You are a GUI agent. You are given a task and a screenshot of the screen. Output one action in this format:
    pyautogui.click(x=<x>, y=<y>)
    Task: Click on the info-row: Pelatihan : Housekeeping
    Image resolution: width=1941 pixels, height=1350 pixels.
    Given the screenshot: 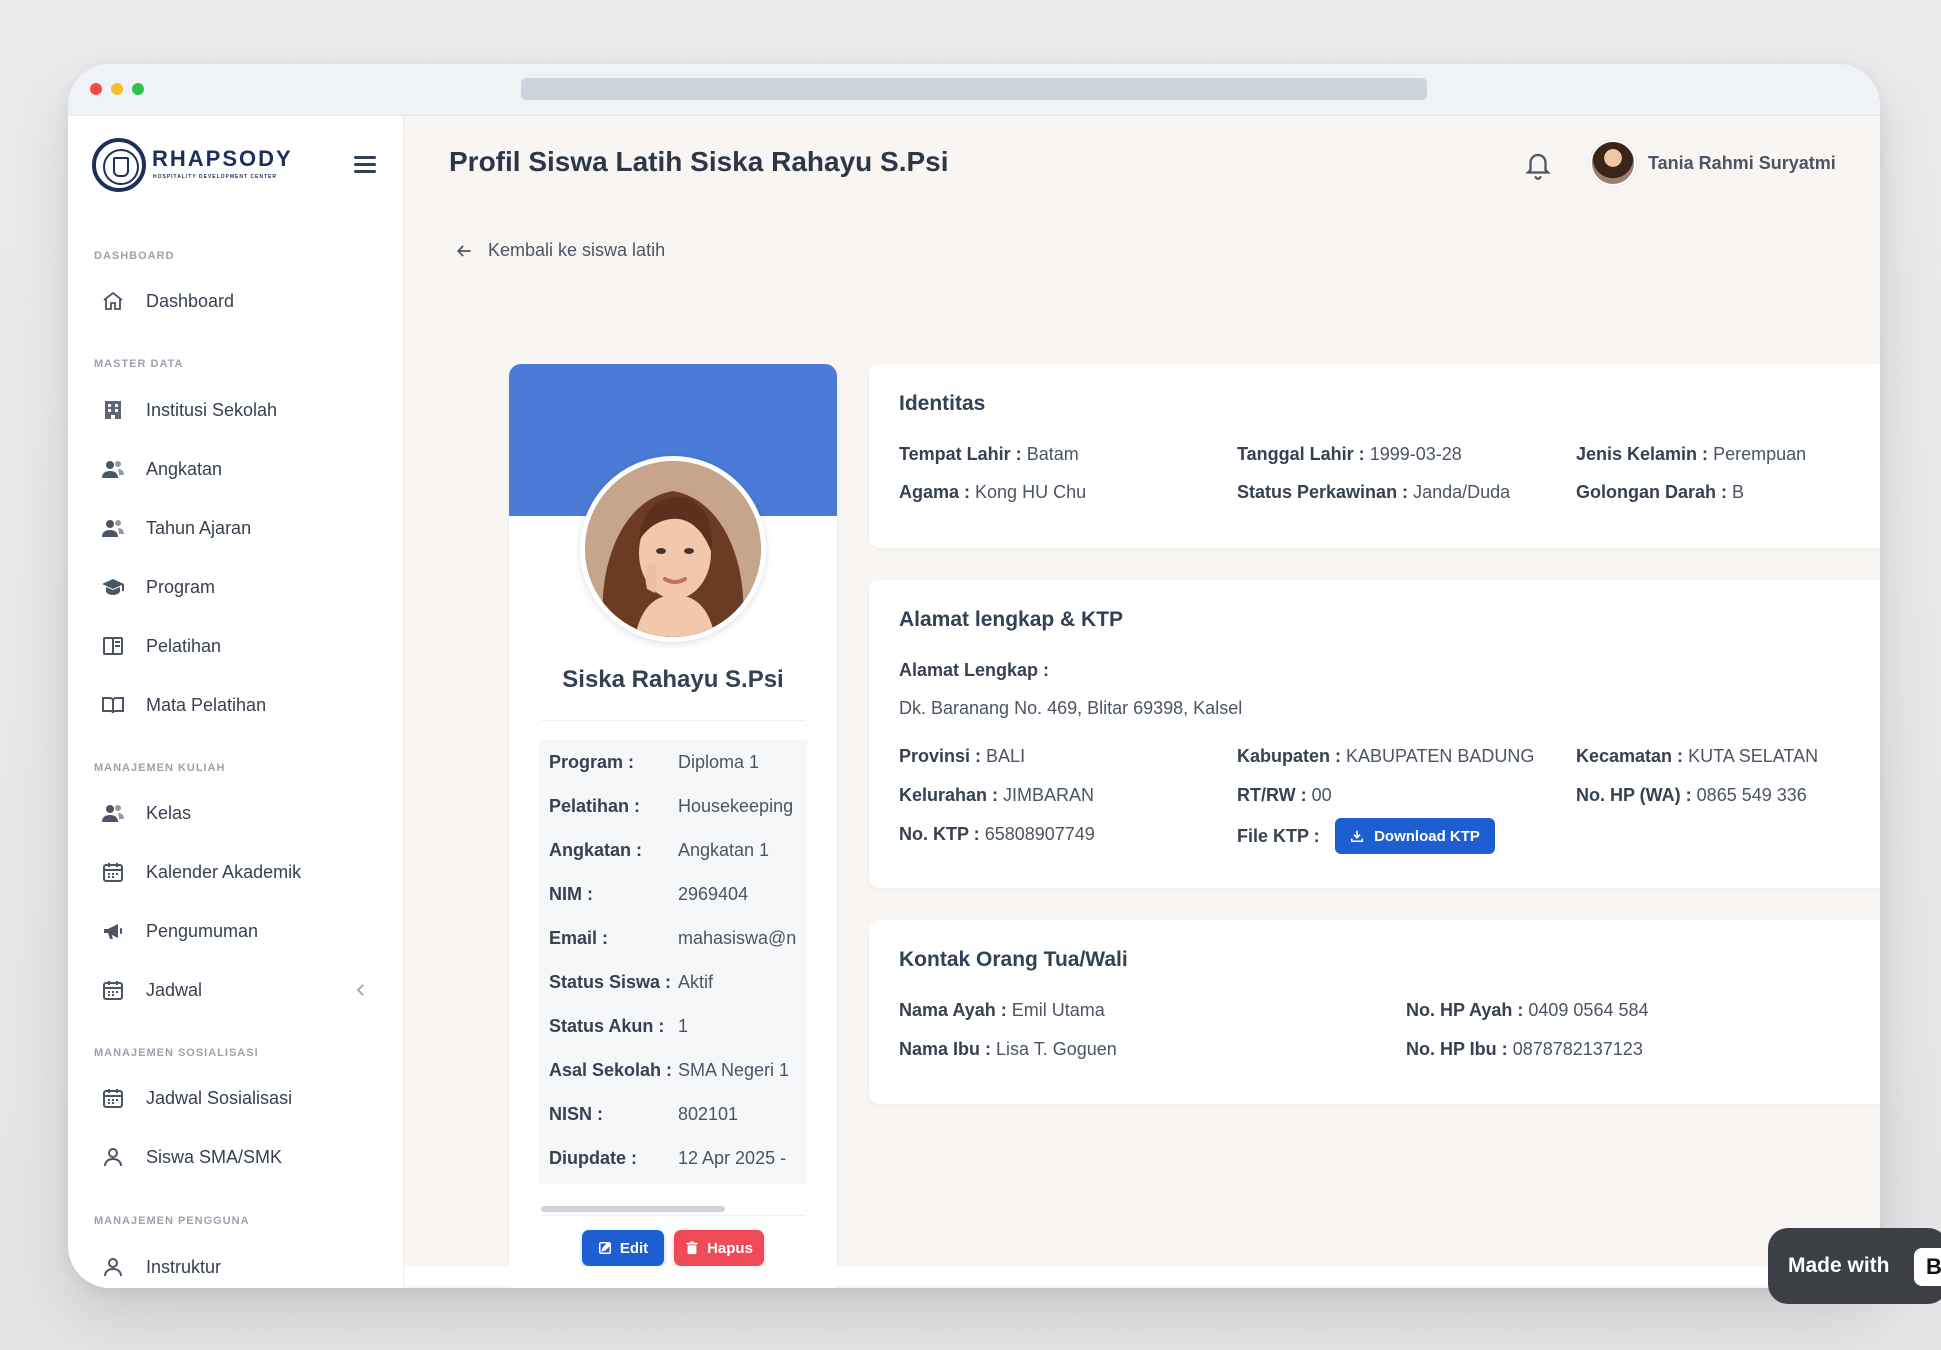 What is the action you would take?
    pyautogui.click(x=673, y=806)
    